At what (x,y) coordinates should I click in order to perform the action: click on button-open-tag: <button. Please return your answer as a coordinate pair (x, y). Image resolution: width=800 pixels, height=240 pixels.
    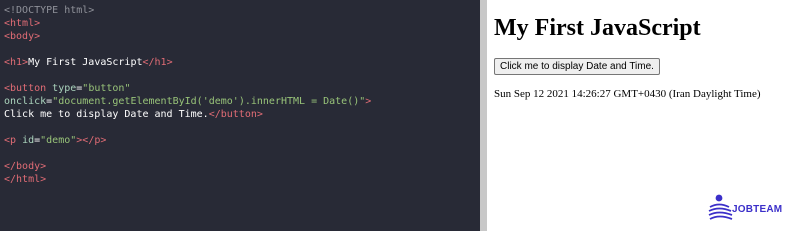
    Looking at the image, I should click on (25, 88).